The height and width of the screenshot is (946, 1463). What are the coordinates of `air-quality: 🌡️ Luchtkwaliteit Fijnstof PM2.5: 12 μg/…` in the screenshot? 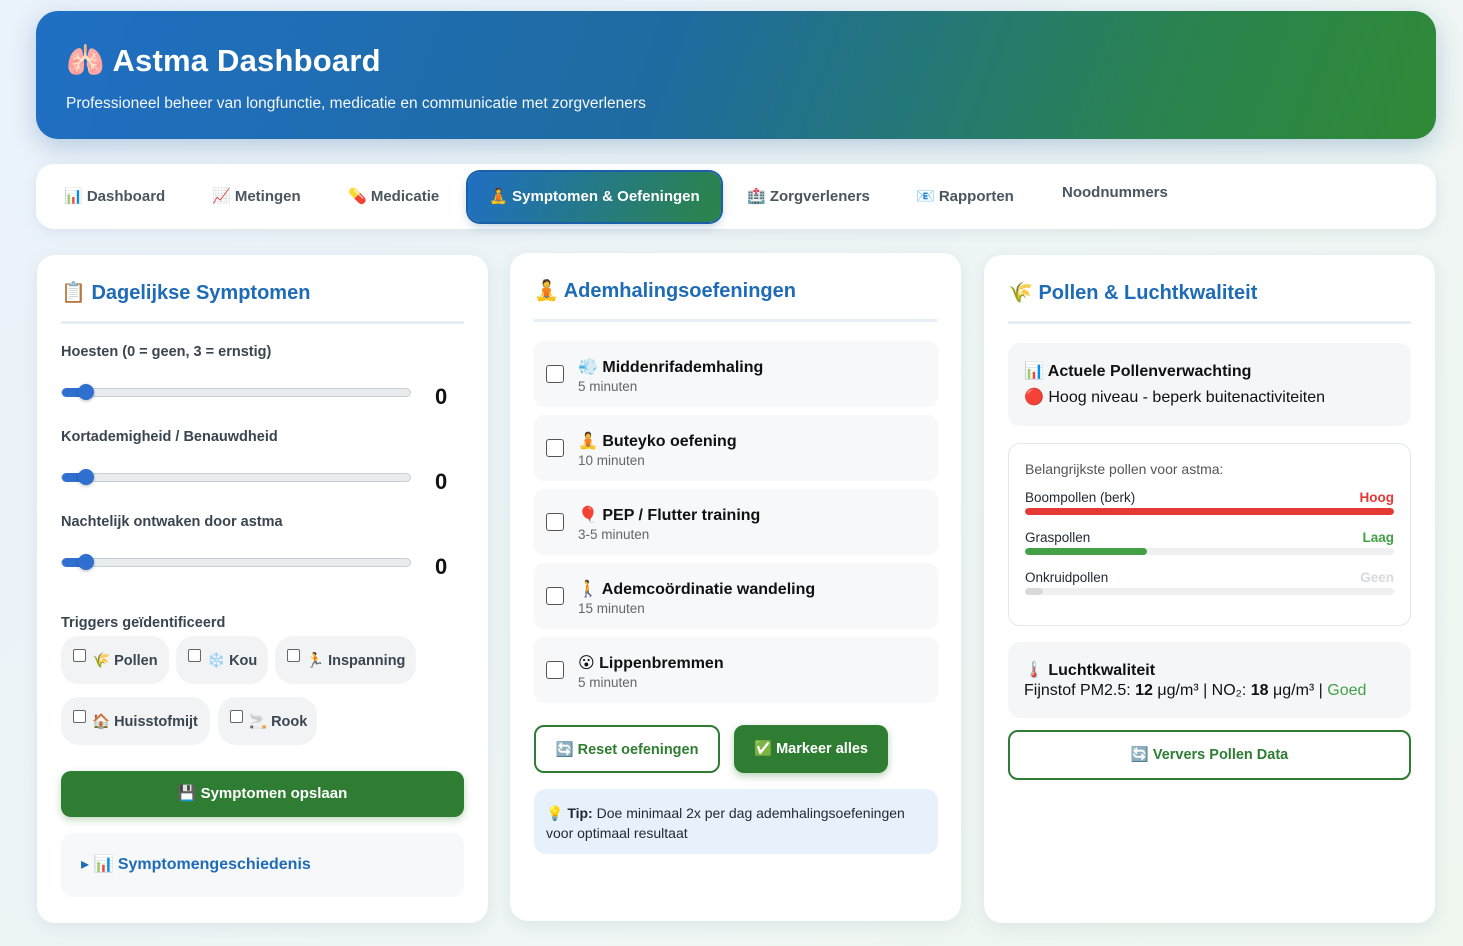 It's located at (1209, 680).